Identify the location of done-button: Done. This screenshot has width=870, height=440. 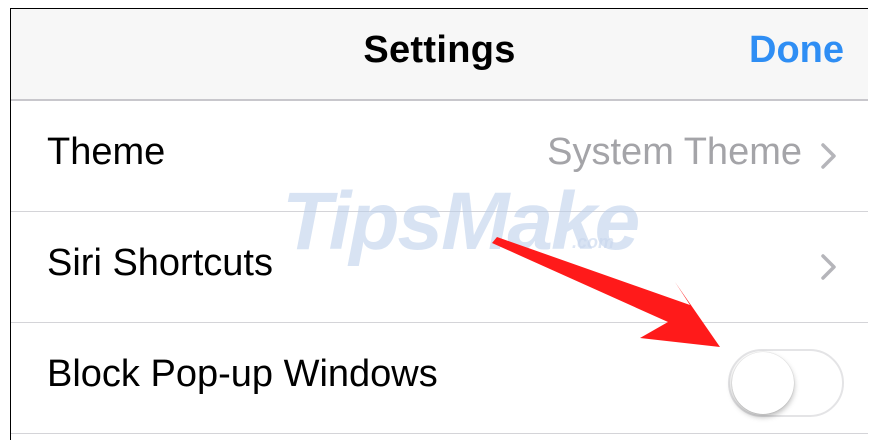
(796, 50).